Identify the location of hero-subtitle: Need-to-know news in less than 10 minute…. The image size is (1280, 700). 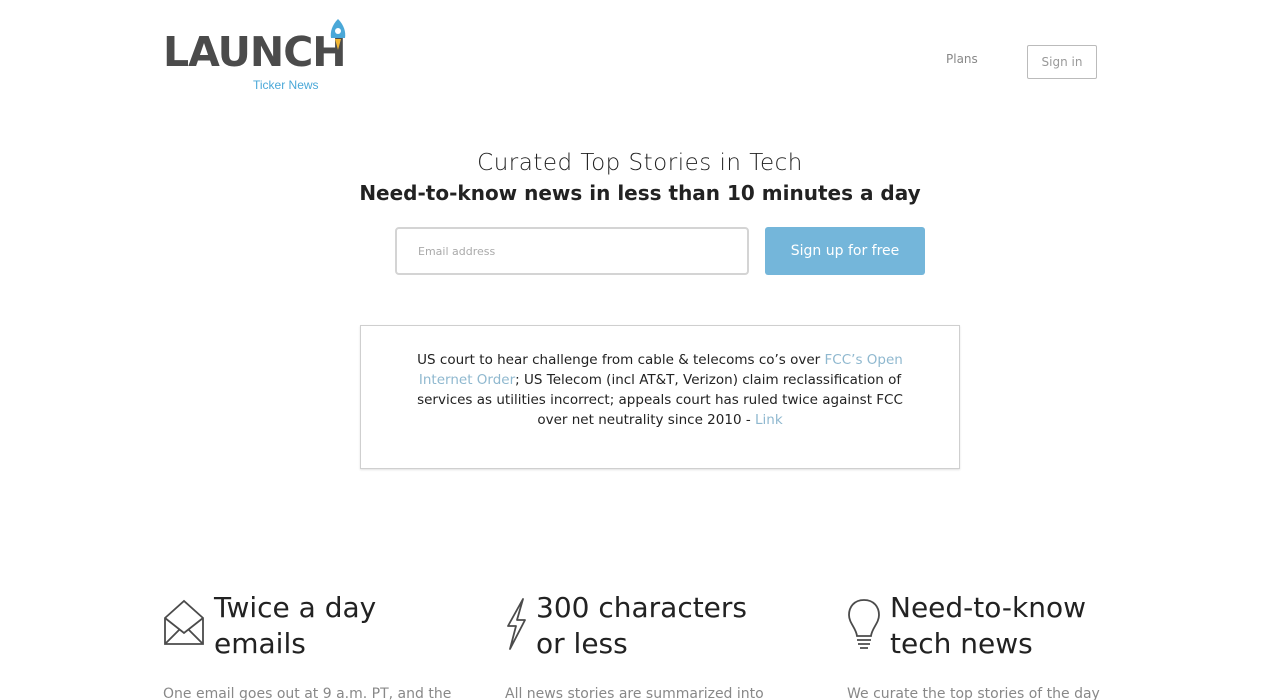
(640, 193).